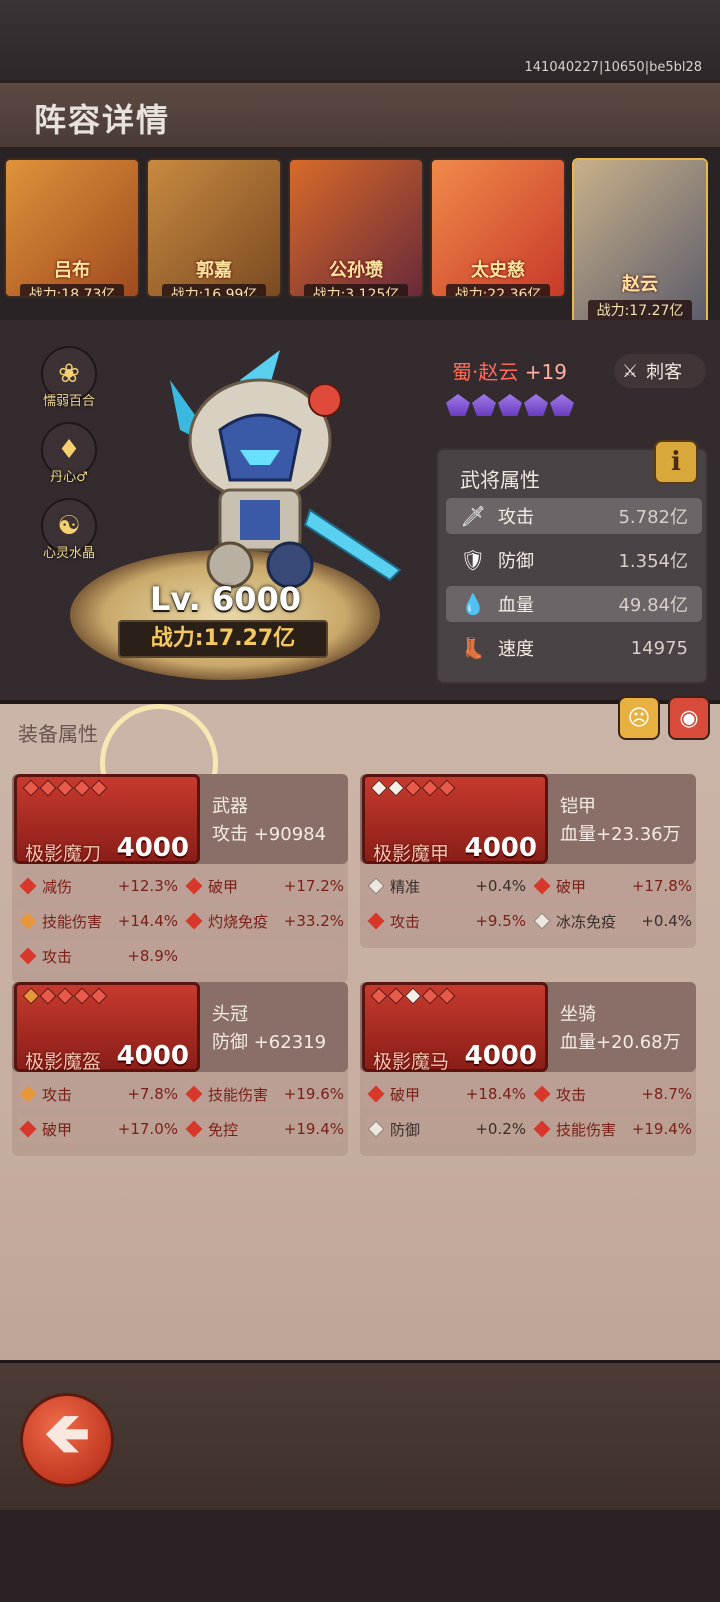 The image size is (720, 1602). Describe the element at coordinates (405, 1129) in the screenshot. I see `sub-stat-name: 防御` at that location.